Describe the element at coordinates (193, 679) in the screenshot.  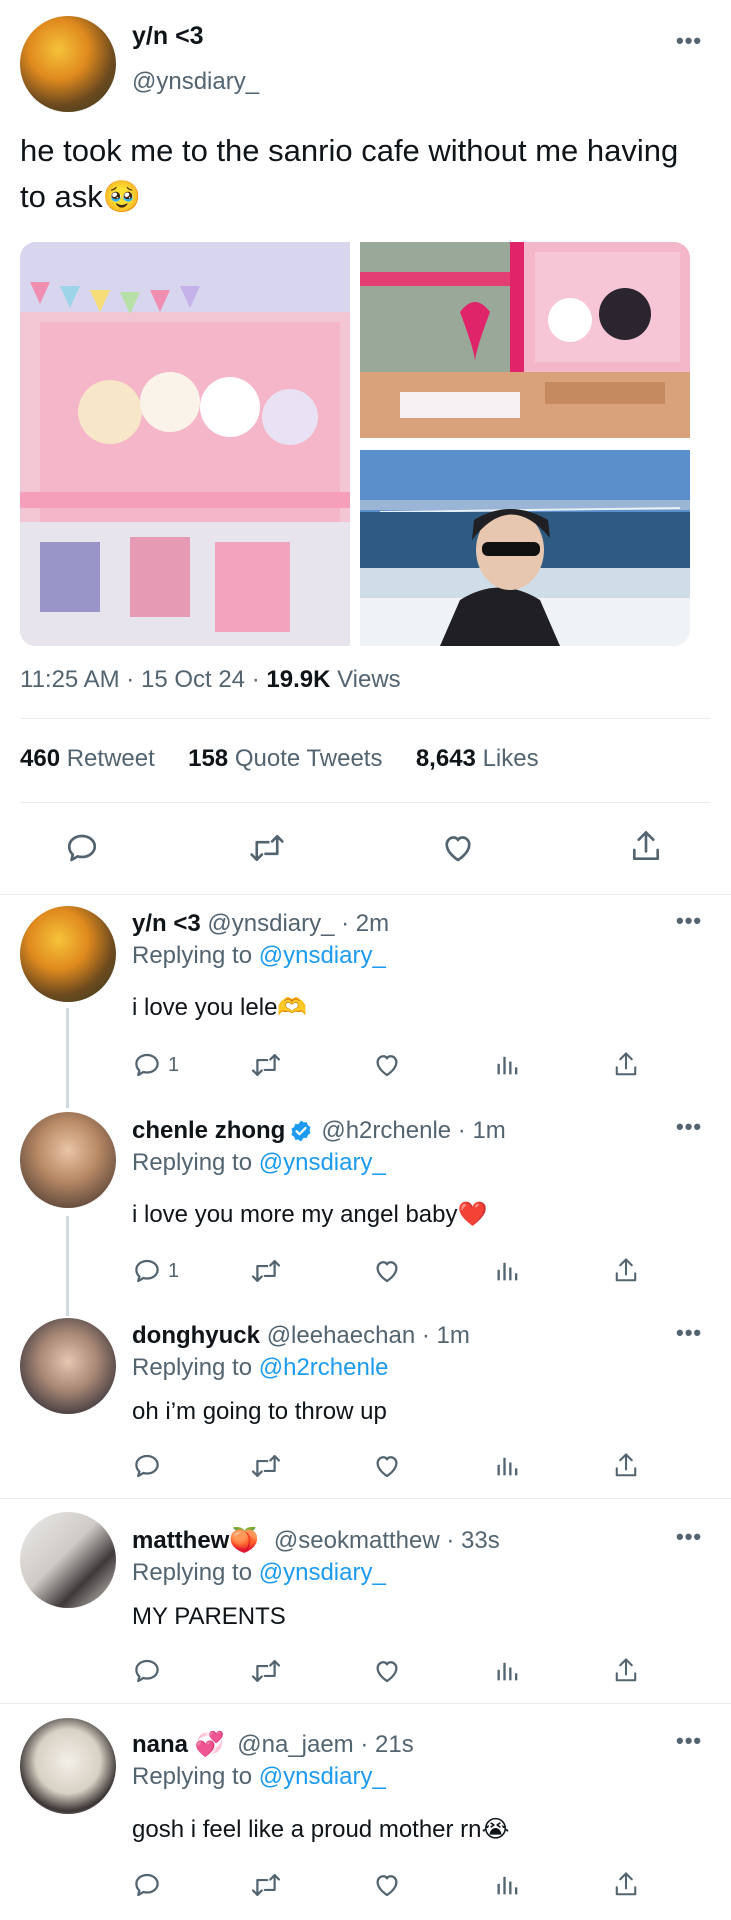
I see `tweet-date: 15 Oct 24` at that location.